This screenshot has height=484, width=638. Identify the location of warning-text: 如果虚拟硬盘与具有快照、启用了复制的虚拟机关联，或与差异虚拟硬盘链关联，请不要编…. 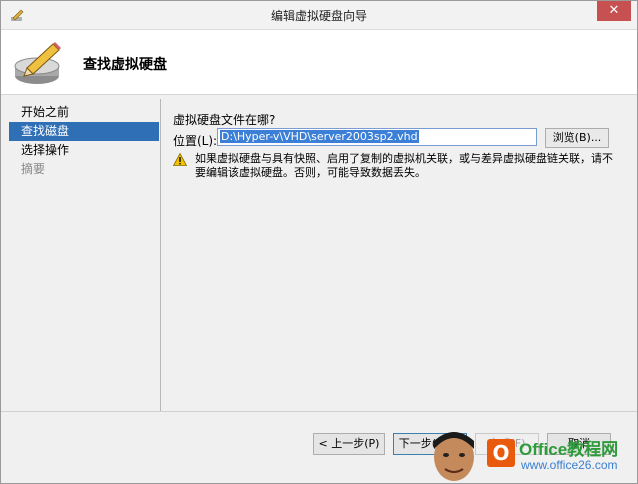
(404, 165).